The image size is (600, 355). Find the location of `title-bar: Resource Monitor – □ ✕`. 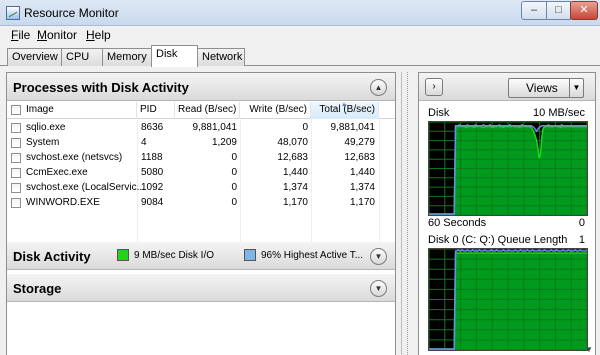

title-bar: Resource Monitor – □ ✕ is located at coordinates (300, 13).